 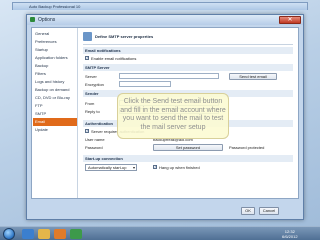 What do you see at coordinates (188, 158) in the screenshot?
I see `section-startup-connection: Start-up connection` at bounding box center [188, 158].